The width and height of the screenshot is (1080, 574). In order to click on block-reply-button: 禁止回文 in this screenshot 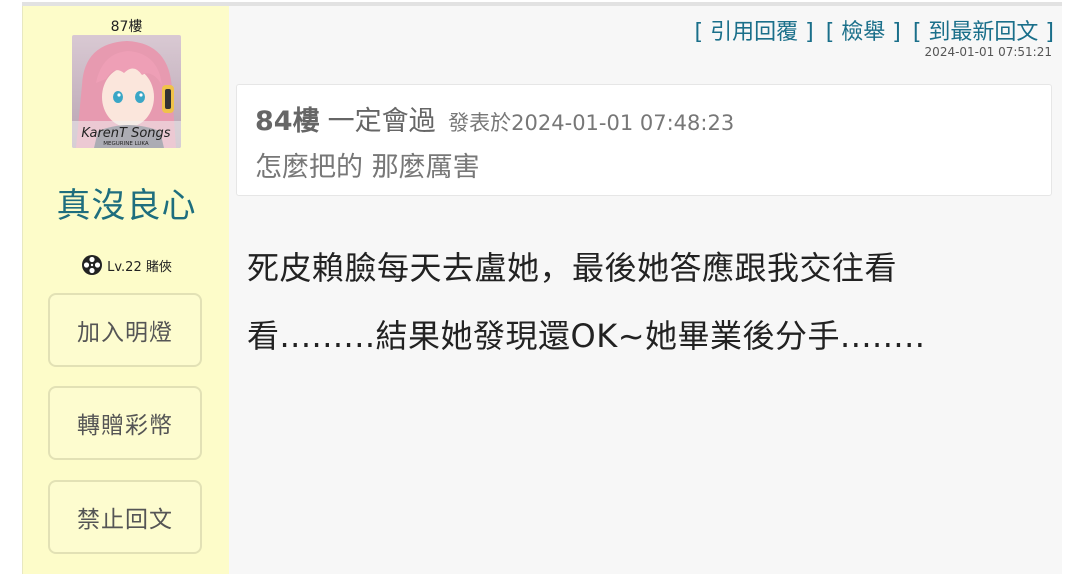, I will do `click(125, 517)`.